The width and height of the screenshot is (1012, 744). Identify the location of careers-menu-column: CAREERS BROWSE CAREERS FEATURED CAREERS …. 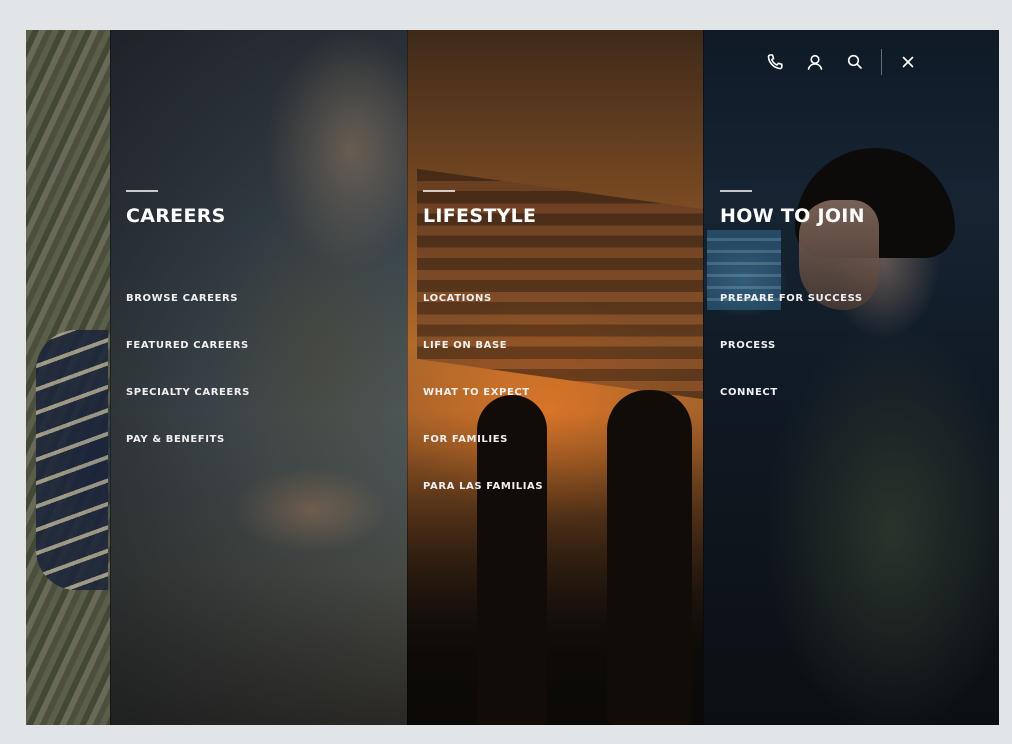
(188, 332).